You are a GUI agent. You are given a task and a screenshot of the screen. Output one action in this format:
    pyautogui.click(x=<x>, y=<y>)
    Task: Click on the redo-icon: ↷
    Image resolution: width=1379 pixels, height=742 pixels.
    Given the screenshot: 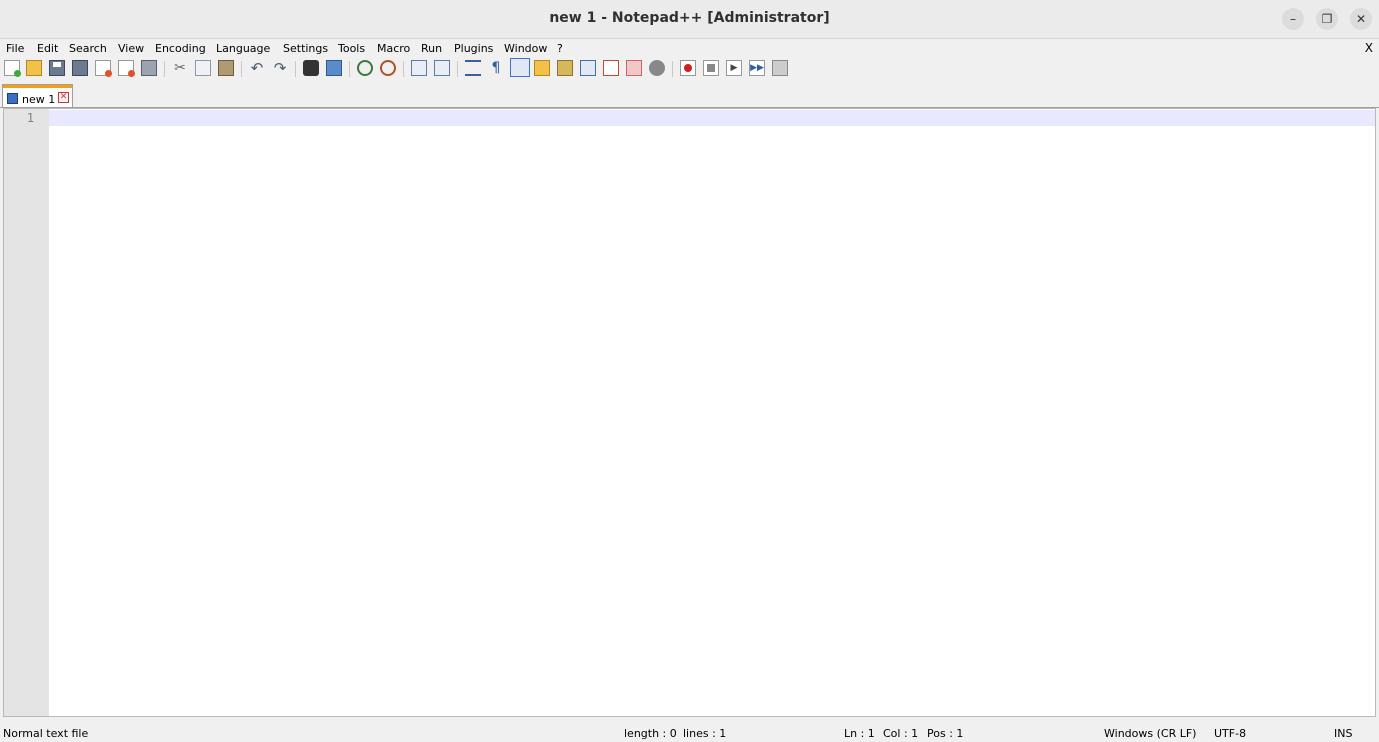 What is the action you would take?
    pyautogui.click(x=280, y=68)
    